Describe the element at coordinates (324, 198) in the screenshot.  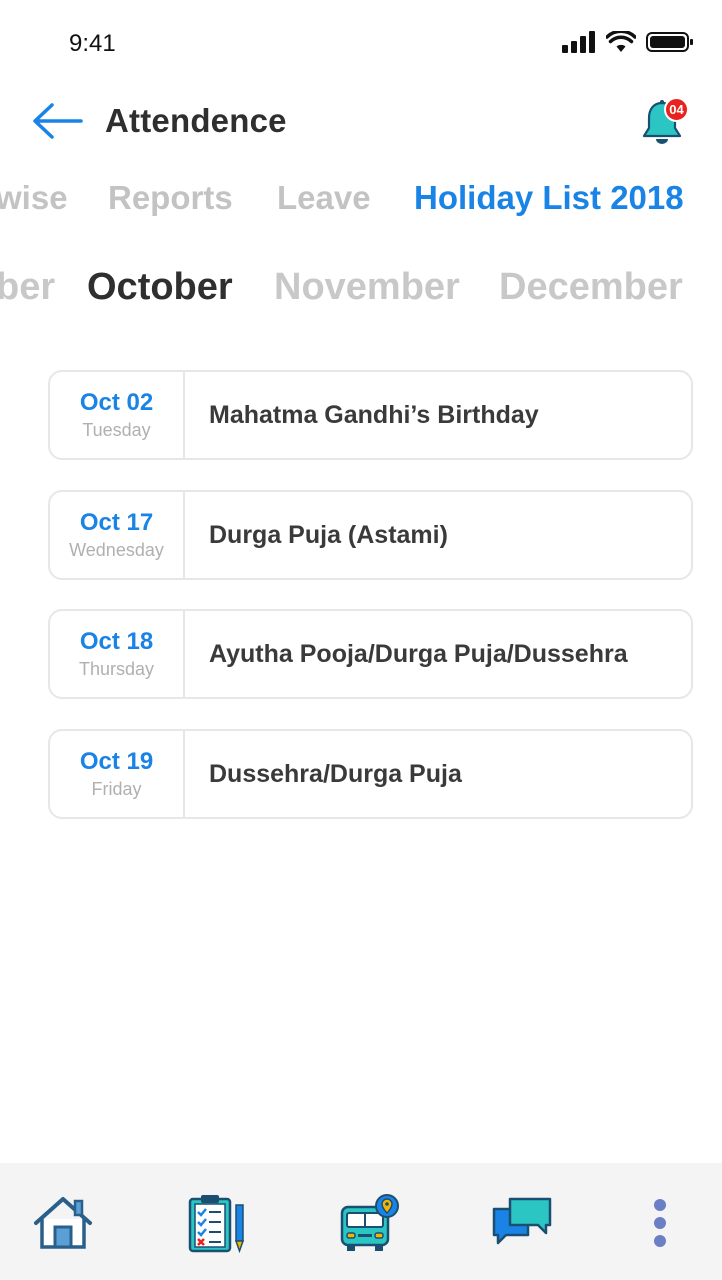
I see `tab-leave: Leave` at that location.